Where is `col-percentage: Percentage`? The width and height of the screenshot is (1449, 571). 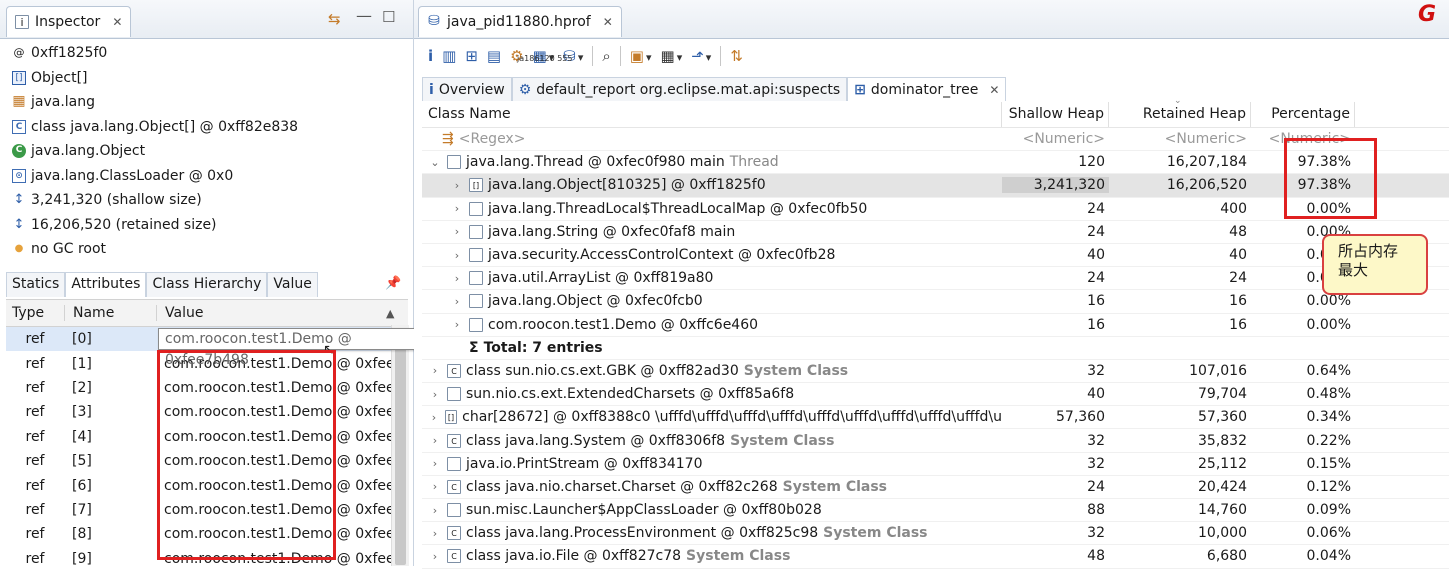 col-percentage: Percentage is located at coordinates (1303, 114).